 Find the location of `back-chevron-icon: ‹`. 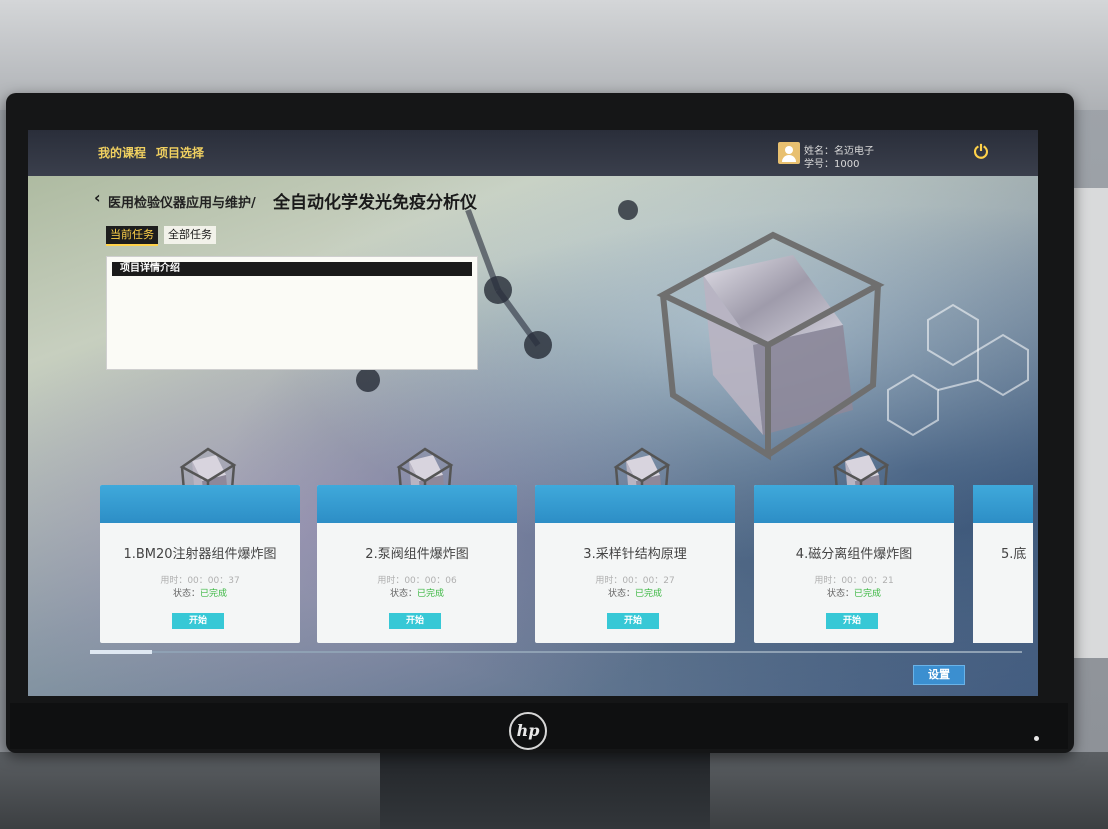

back-chevron-icon: ‹ is located at coordinates (97, 197).